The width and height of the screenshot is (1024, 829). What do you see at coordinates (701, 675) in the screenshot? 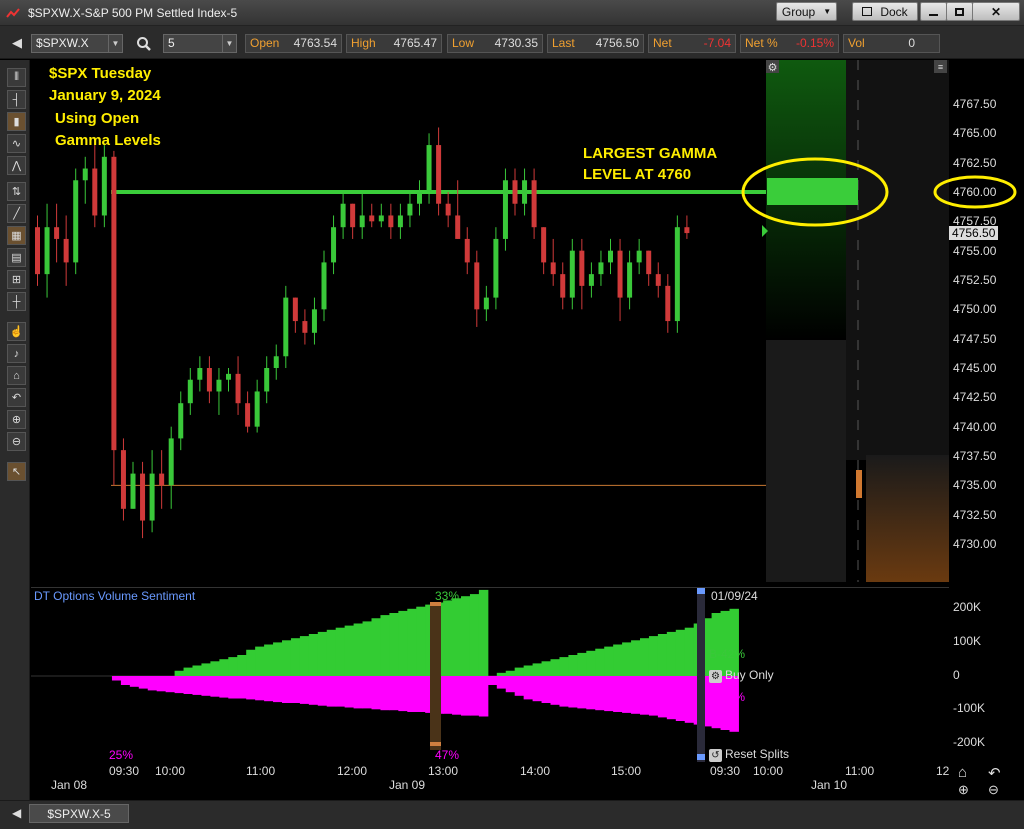
I see `current-split-bar` at bounding box center [701, 675].